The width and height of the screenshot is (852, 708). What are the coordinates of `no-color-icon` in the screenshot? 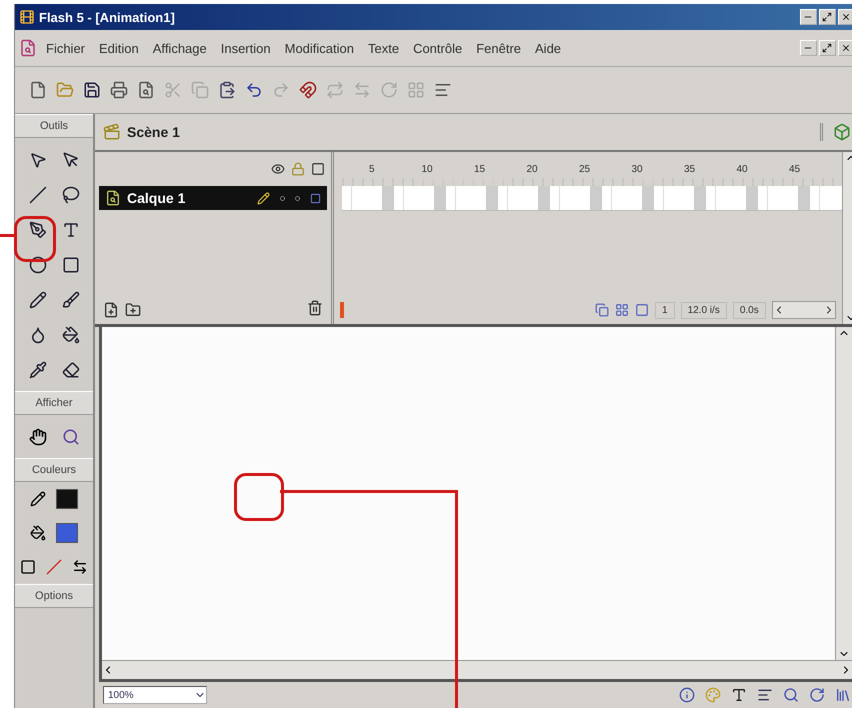 It's located at (54, 567).